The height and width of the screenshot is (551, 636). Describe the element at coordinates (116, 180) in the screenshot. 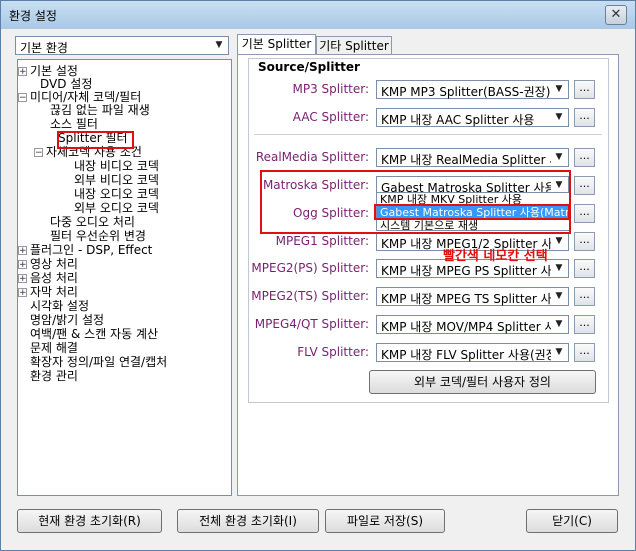

I see `tree-item: 외부 비디오 코덱` at that location.